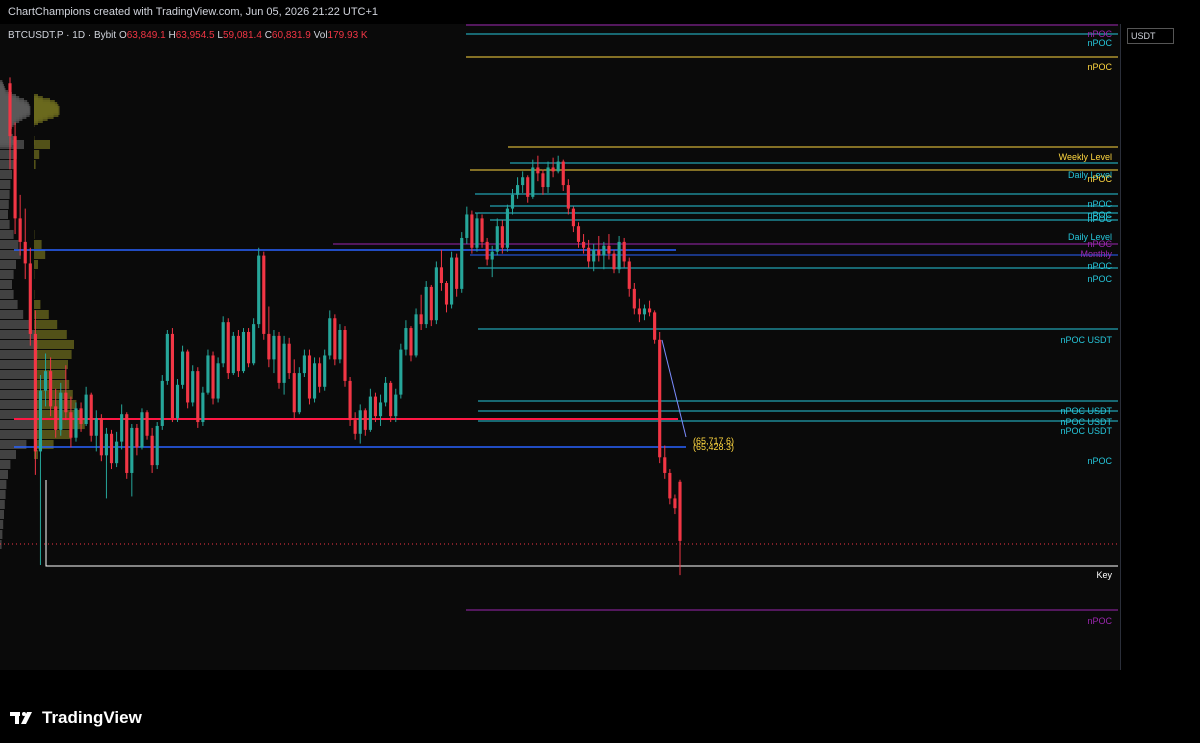  I want to click on footer, so click(600, 716).